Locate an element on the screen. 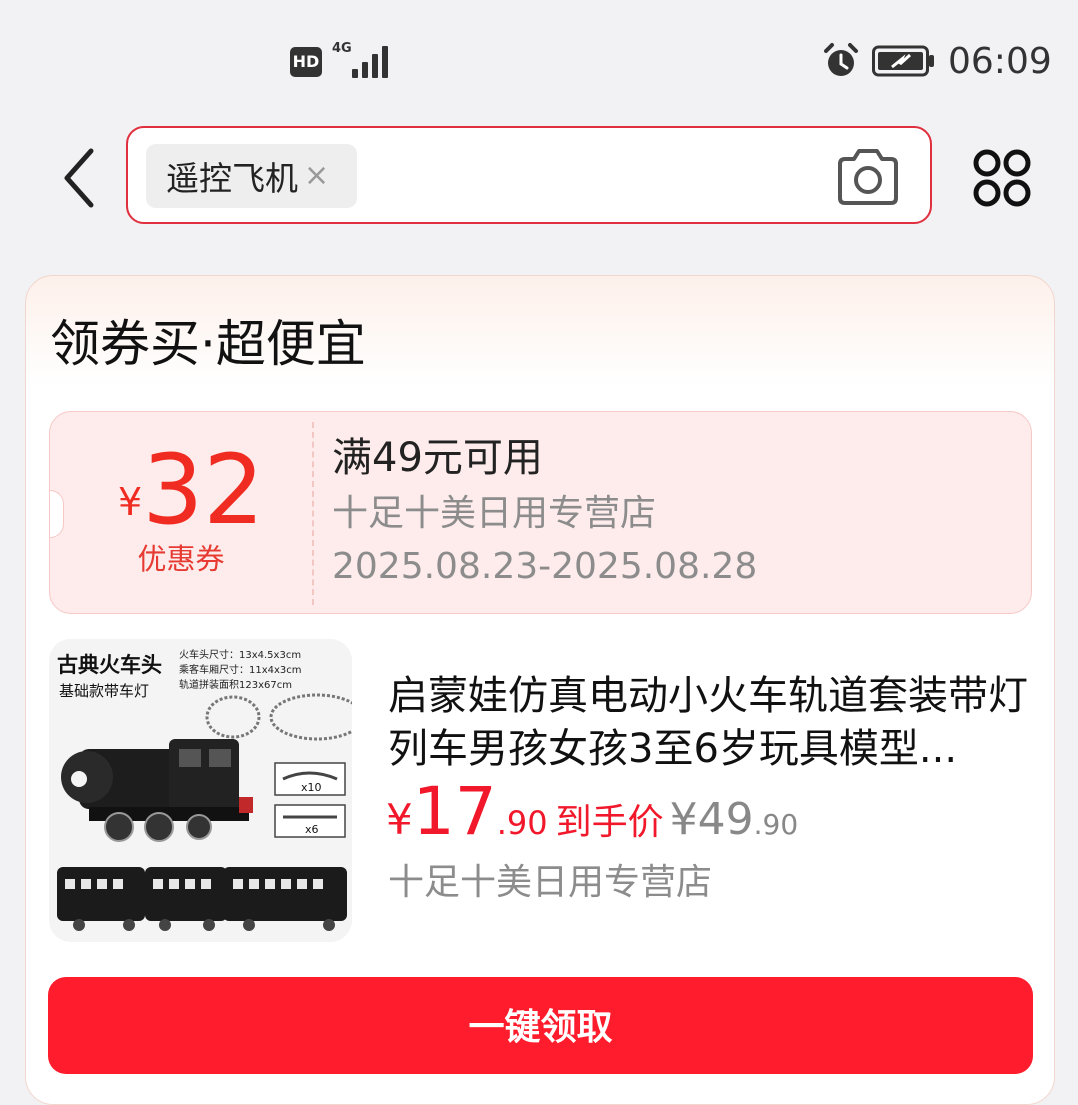 The image size is (1078, 1105). signal-icon: 4G is located at coordinates (361, 61).